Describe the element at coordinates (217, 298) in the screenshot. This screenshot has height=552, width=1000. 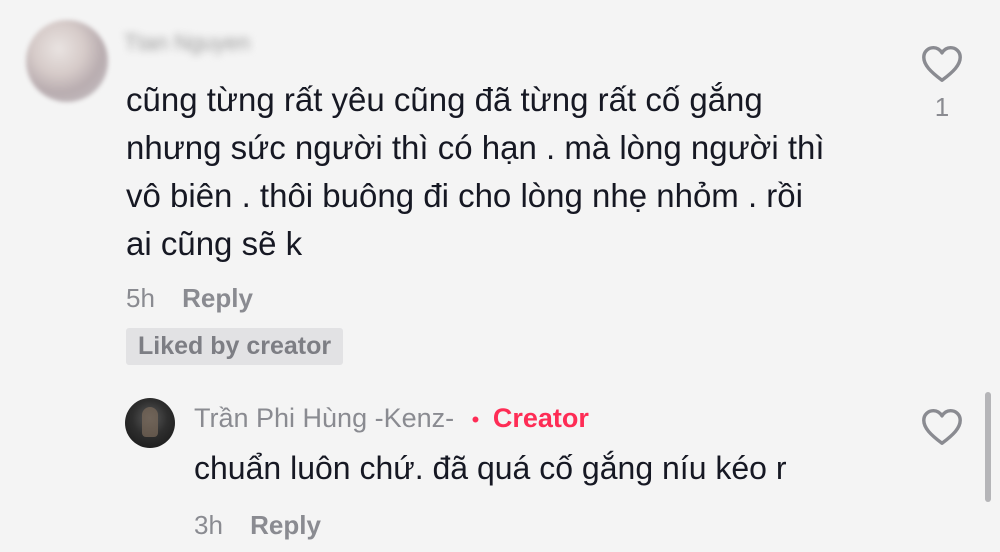
I see `comment-reply-button: Reply` at that location.